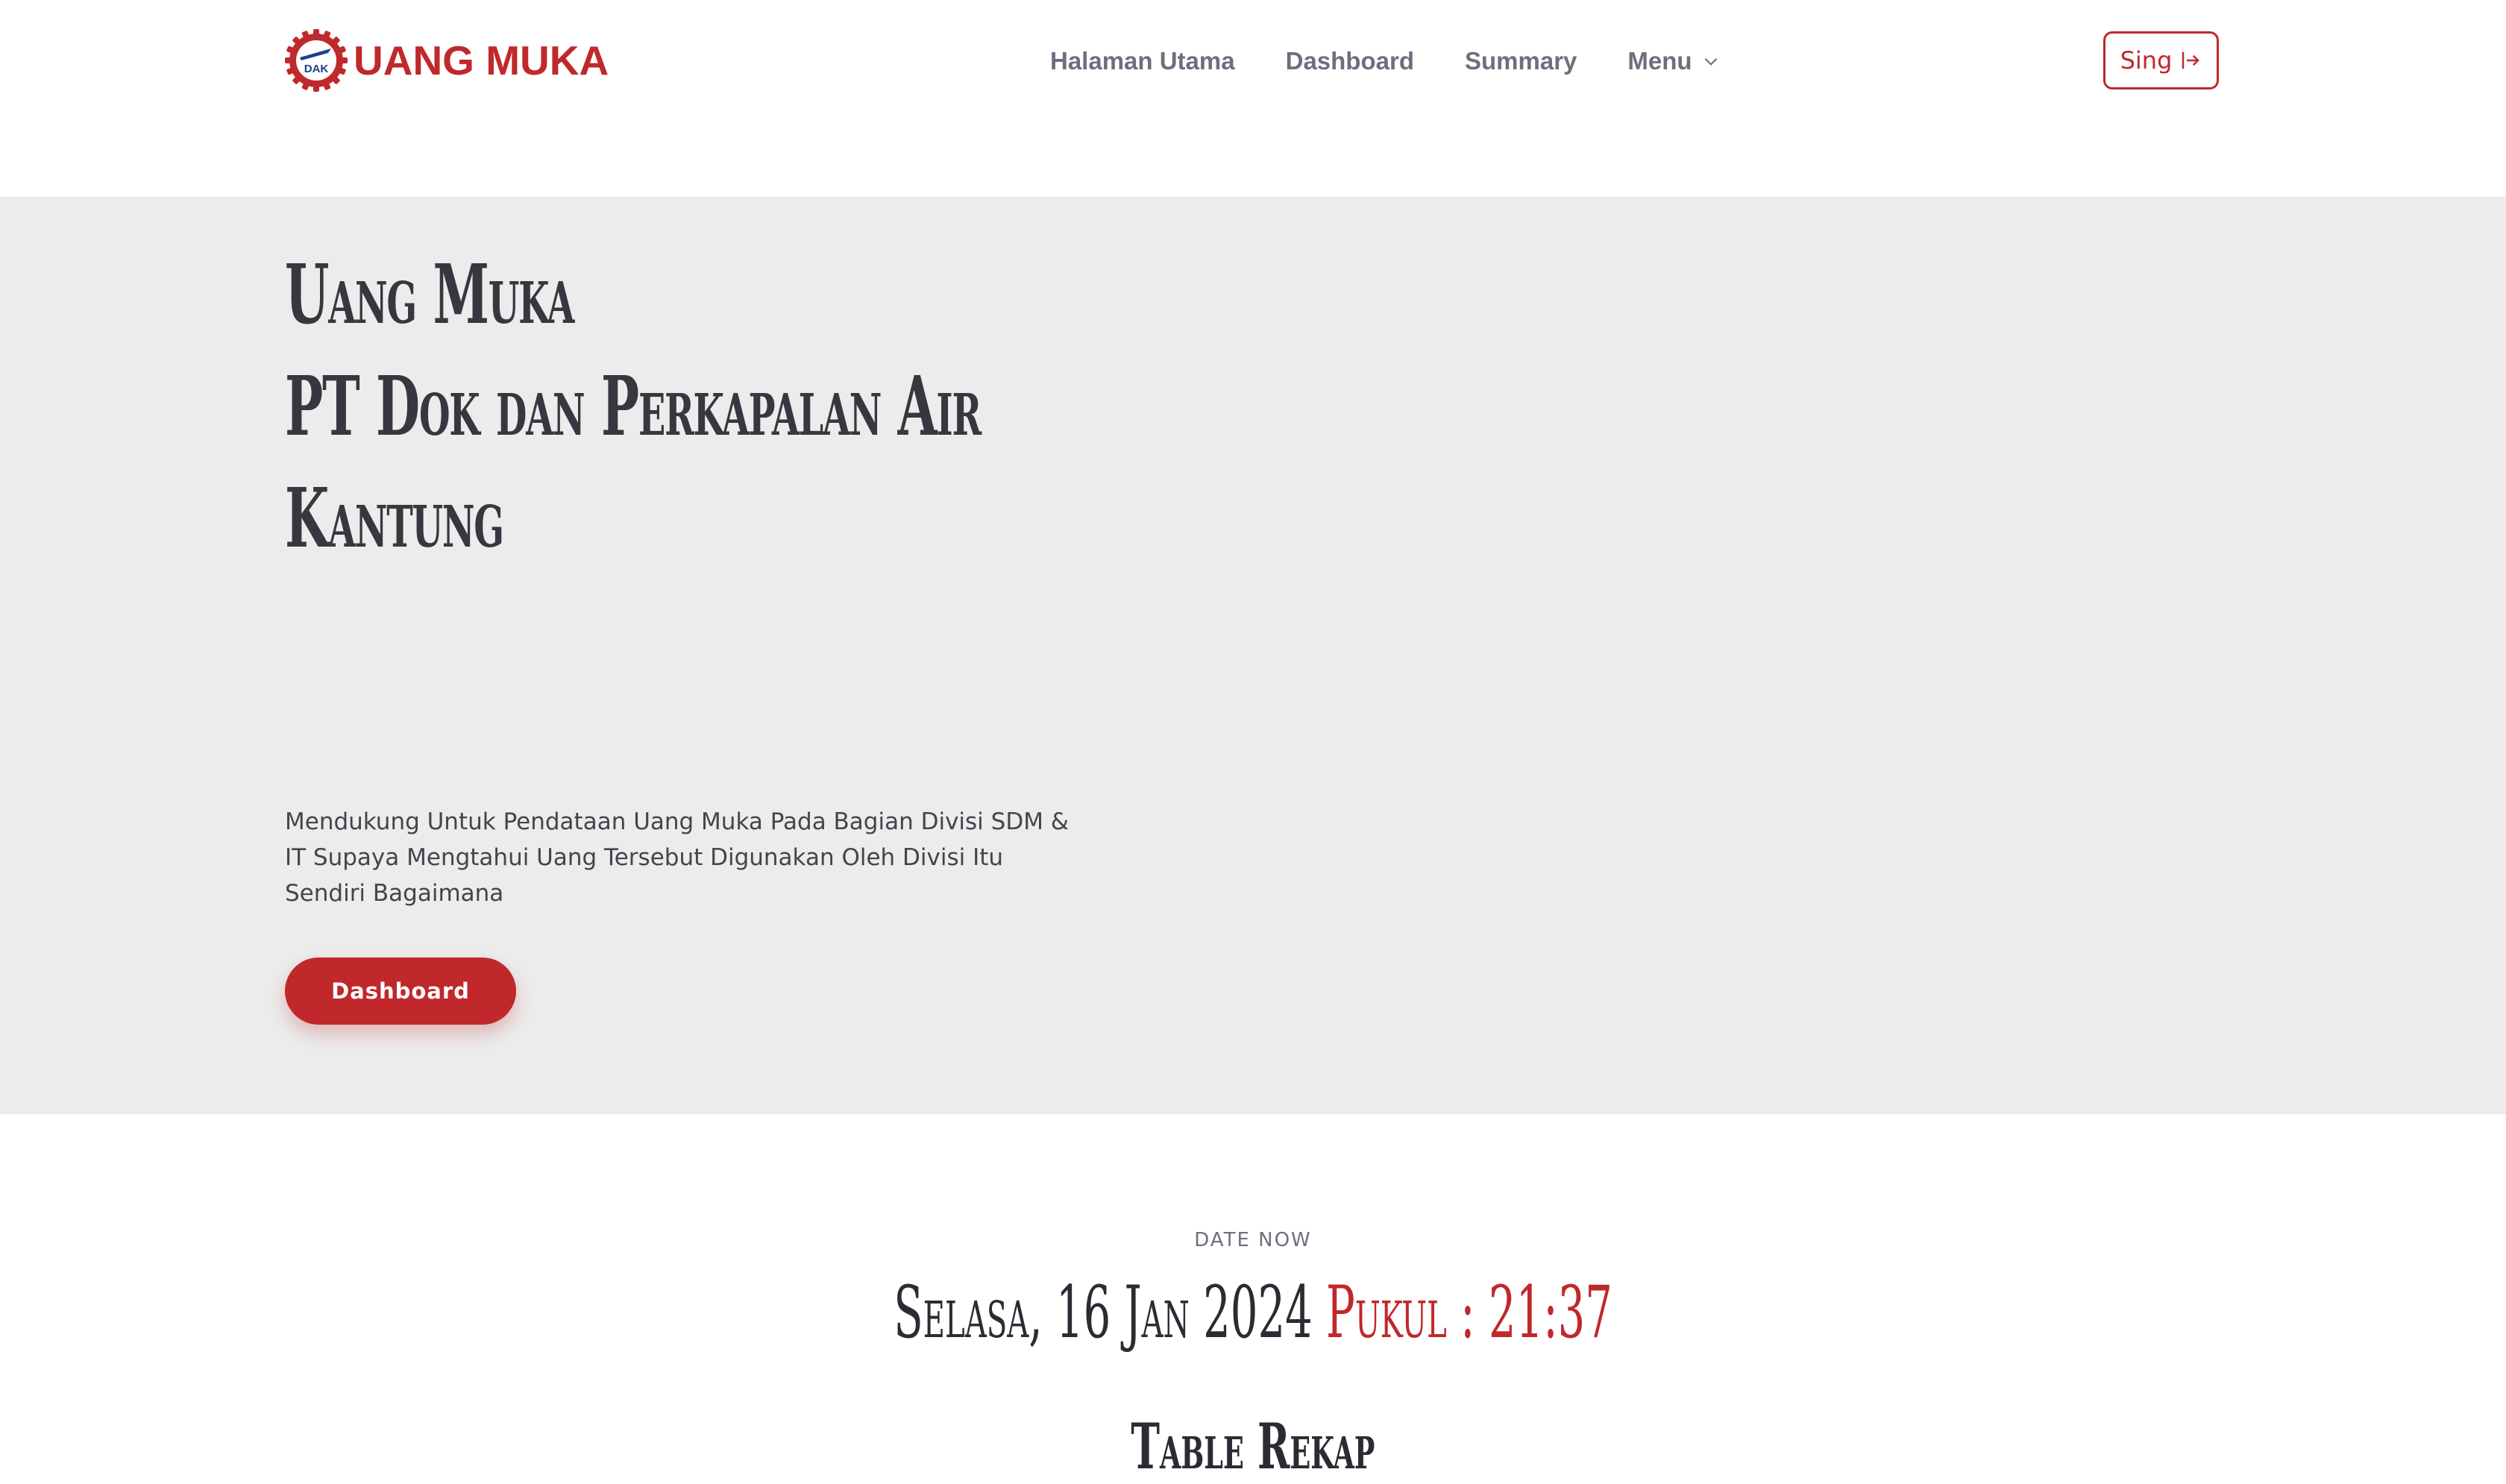 Image resolution: width=2506 pixels, height=1484 pixels. What do you see at coordinates (316, 69) in the screenshot?
I see `svg-text: DAK` at bounding box center [316, 69].